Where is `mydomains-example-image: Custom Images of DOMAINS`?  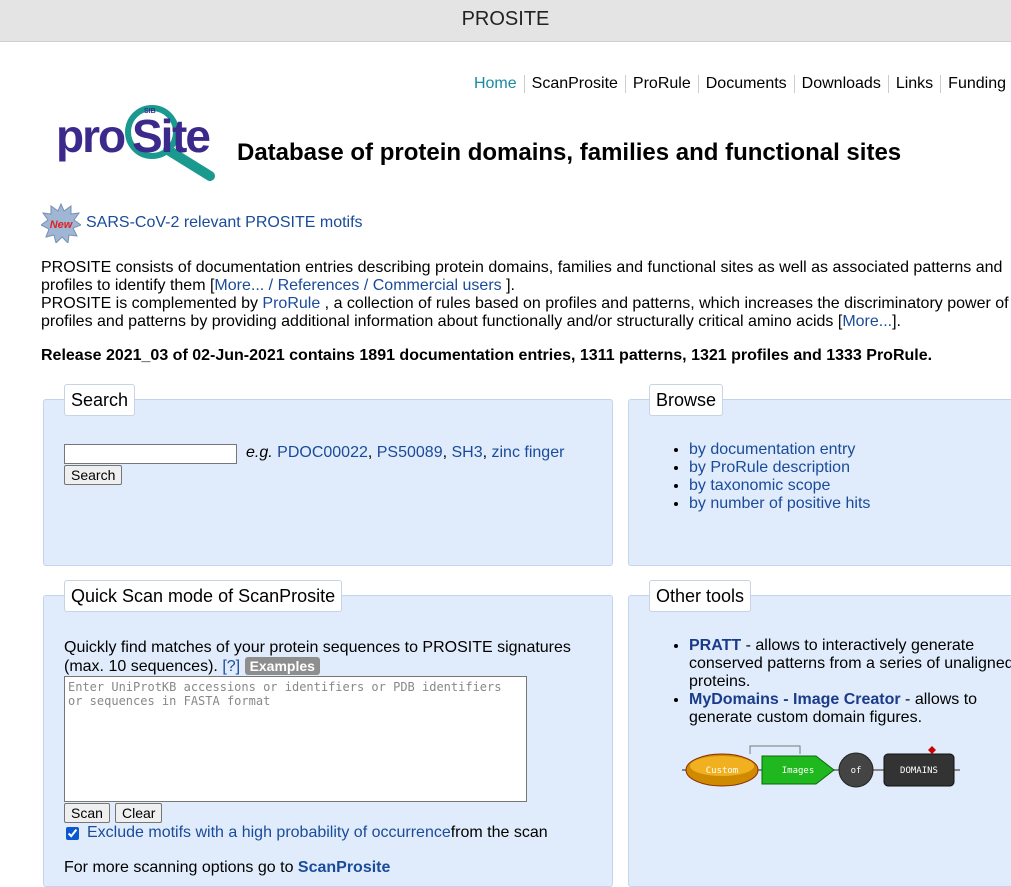 mydomains-example-image: Custom Images of DOMAINS is located at coordinates (821, 767).